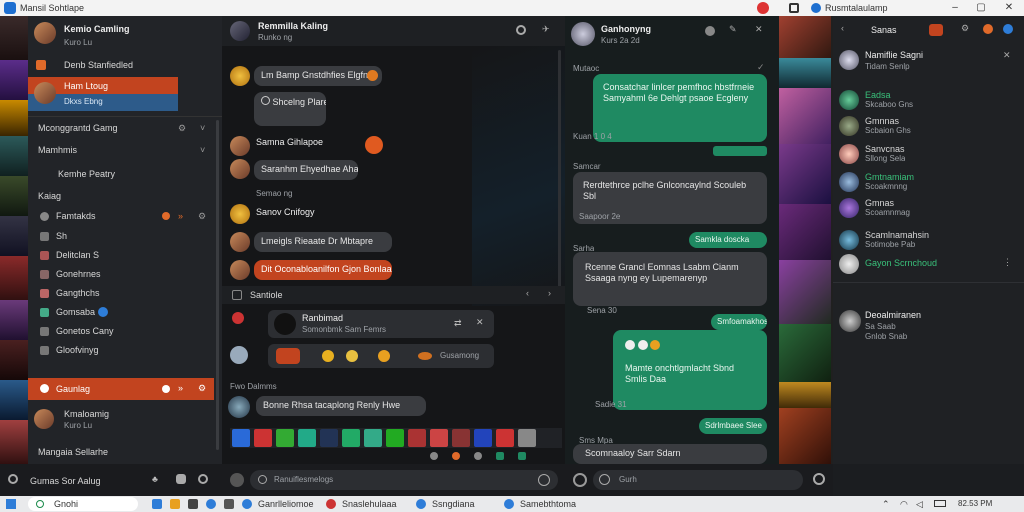  Describe the element at coordinates (103, 94) in the screenshot. I see `sidebar-item-highlighted: Ham Ltoug Dkxs Ebng` at that location.